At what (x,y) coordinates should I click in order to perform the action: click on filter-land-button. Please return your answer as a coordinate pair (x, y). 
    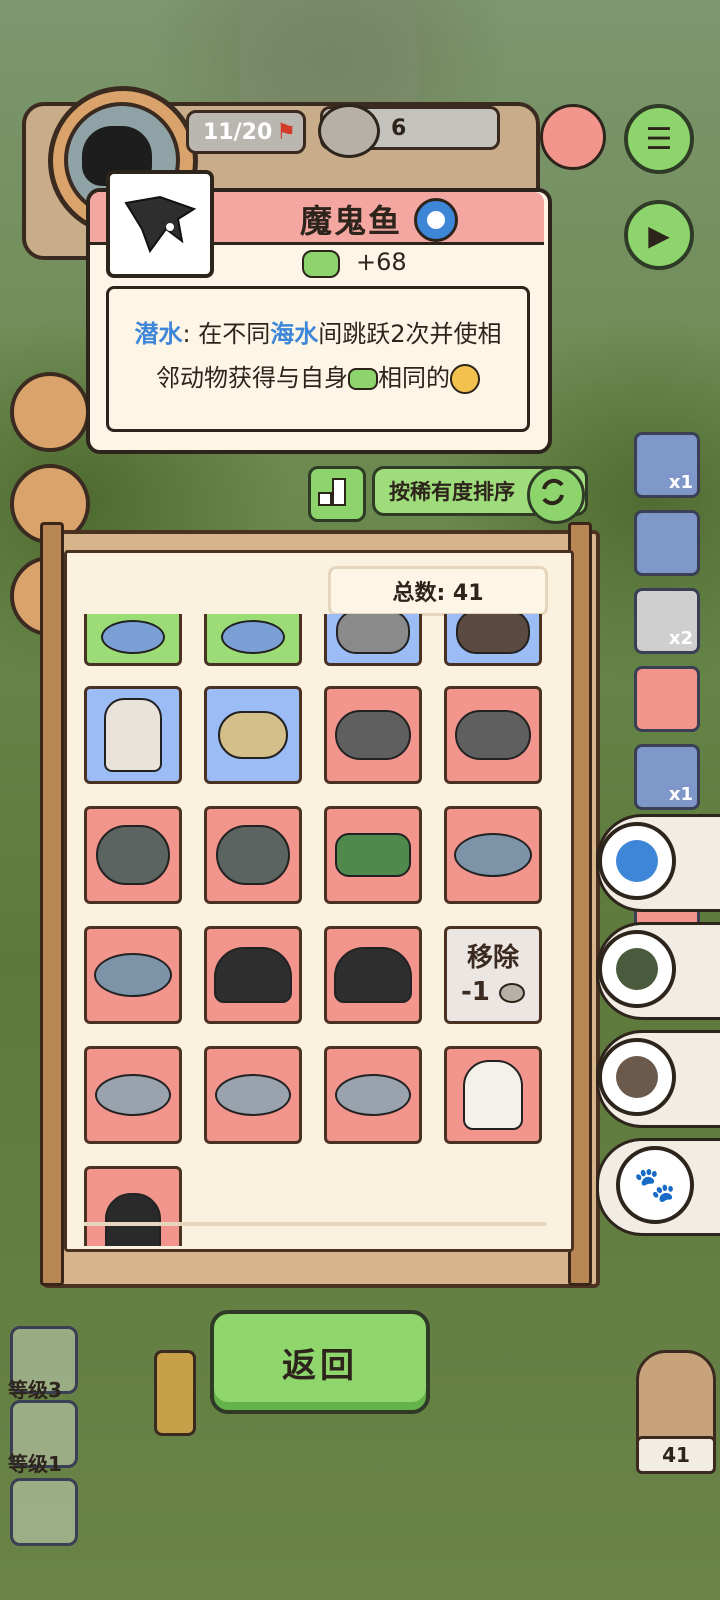
    Looking at the image, I should click on (637, 1077).